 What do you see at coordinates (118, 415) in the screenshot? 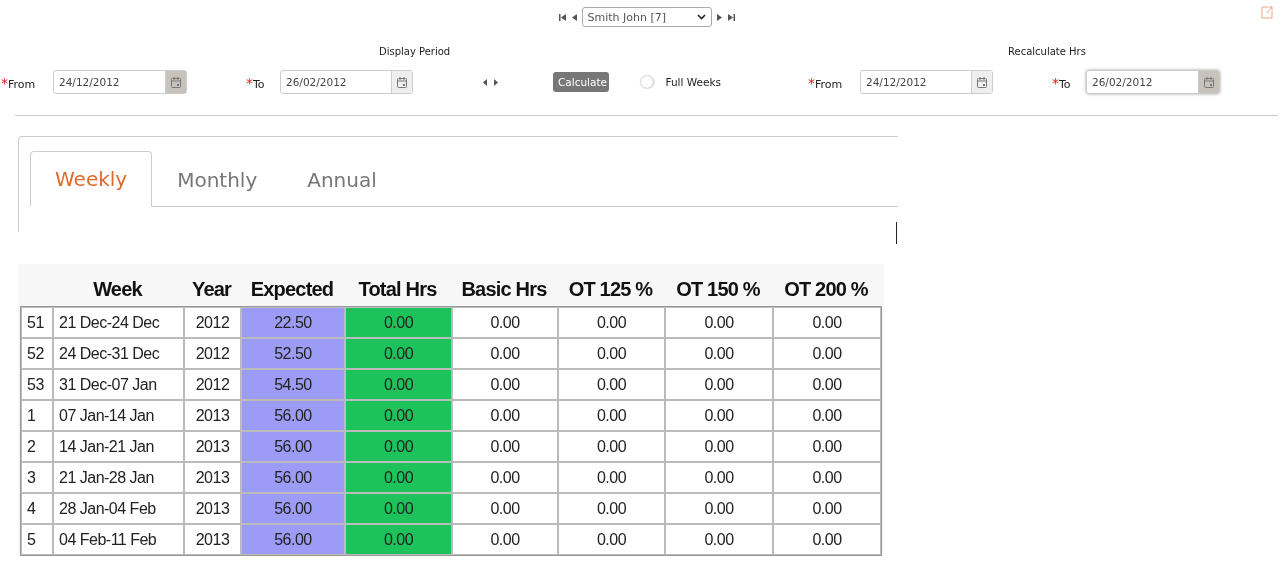
I see `table-cell: 07 Jan-14 Jan` at bounding box center [118, 415].